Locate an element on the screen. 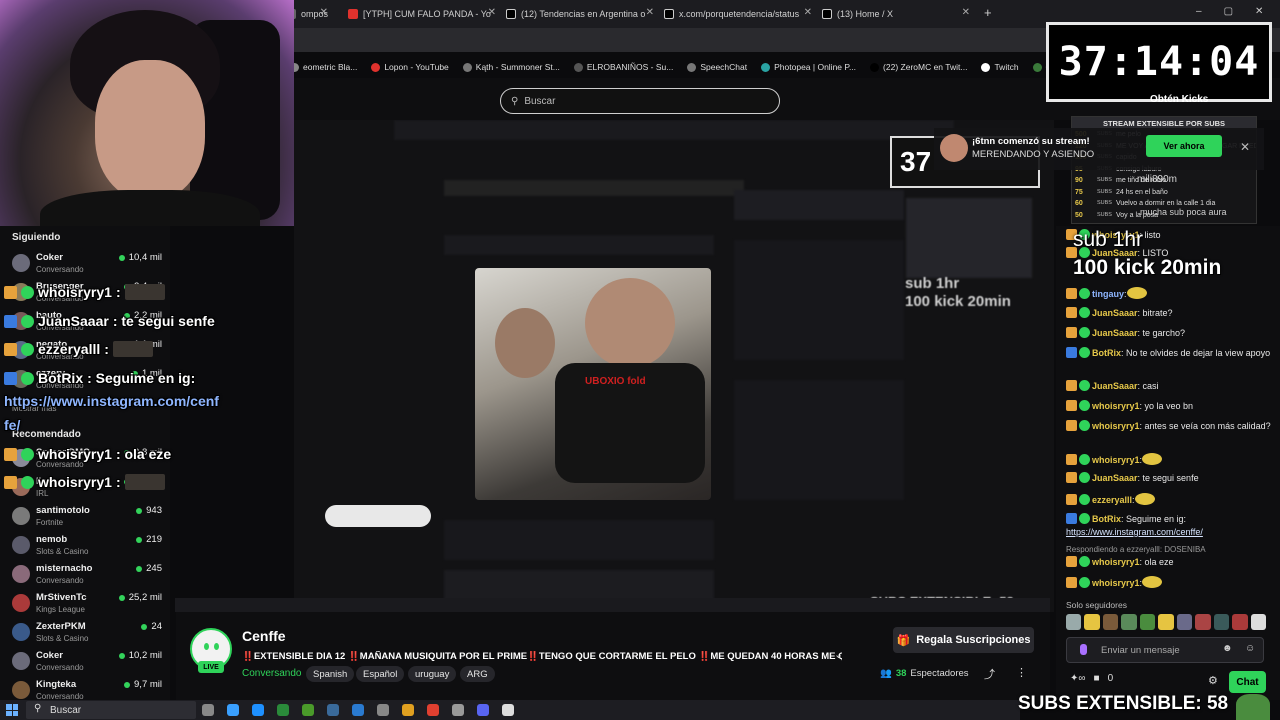  more-icon: ⋮ is located at coordinates (1021, 672).